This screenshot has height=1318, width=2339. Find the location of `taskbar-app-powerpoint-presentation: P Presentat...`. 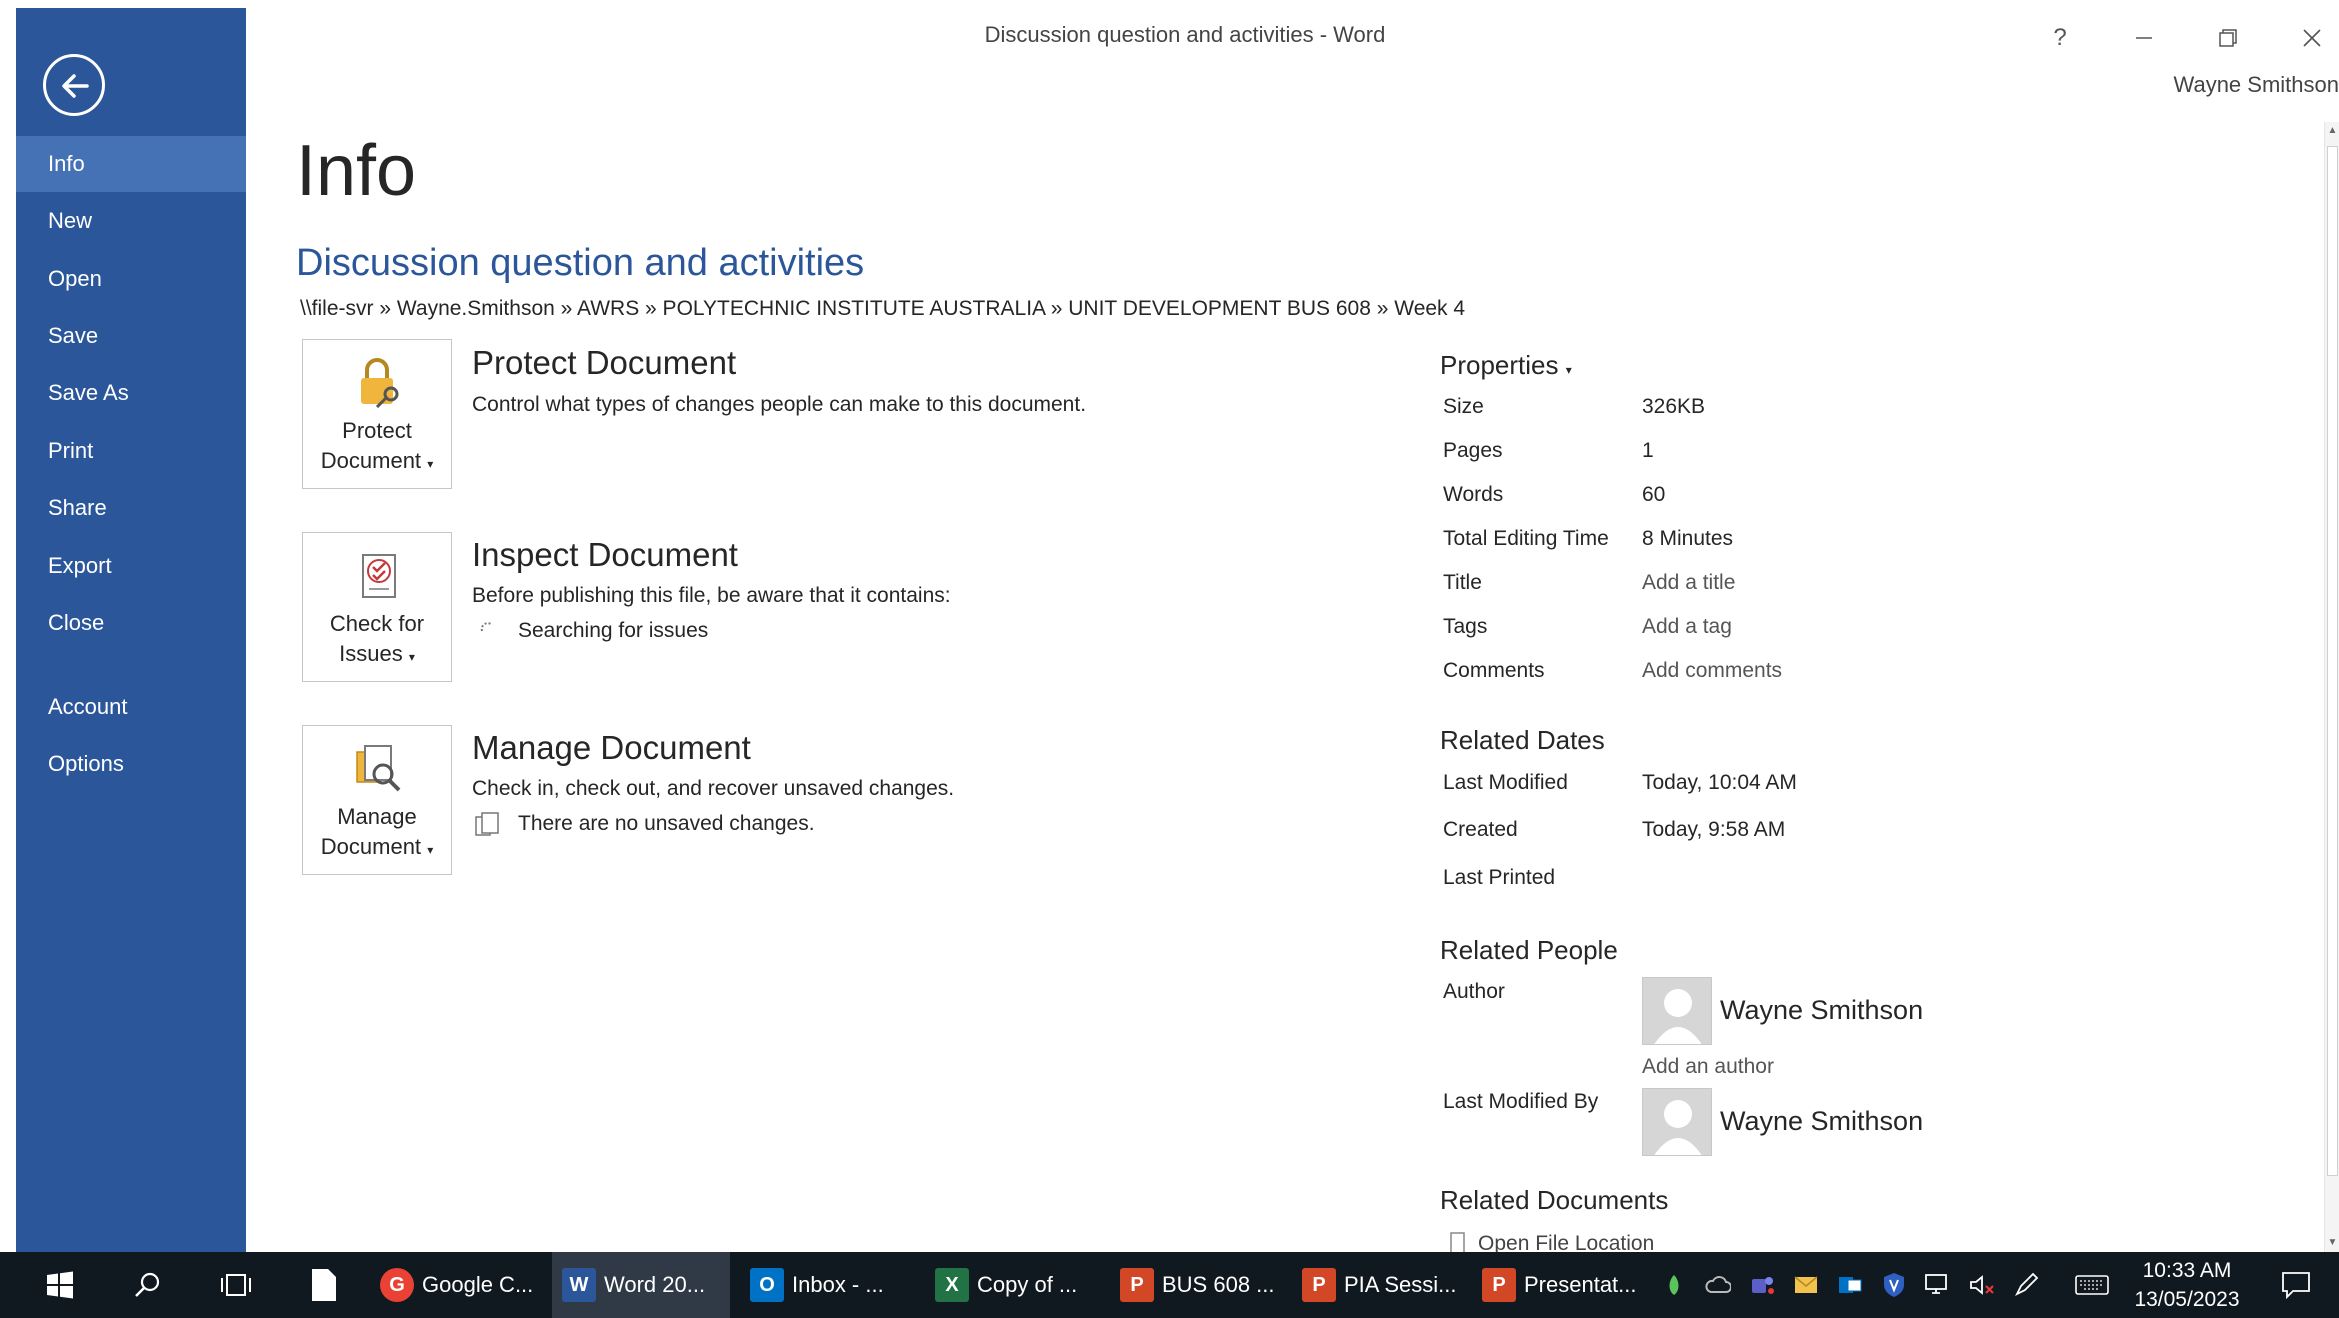

taskbar-app-powerpoint-presentation: P Presentat... is located at coordinates (1562, 1285).